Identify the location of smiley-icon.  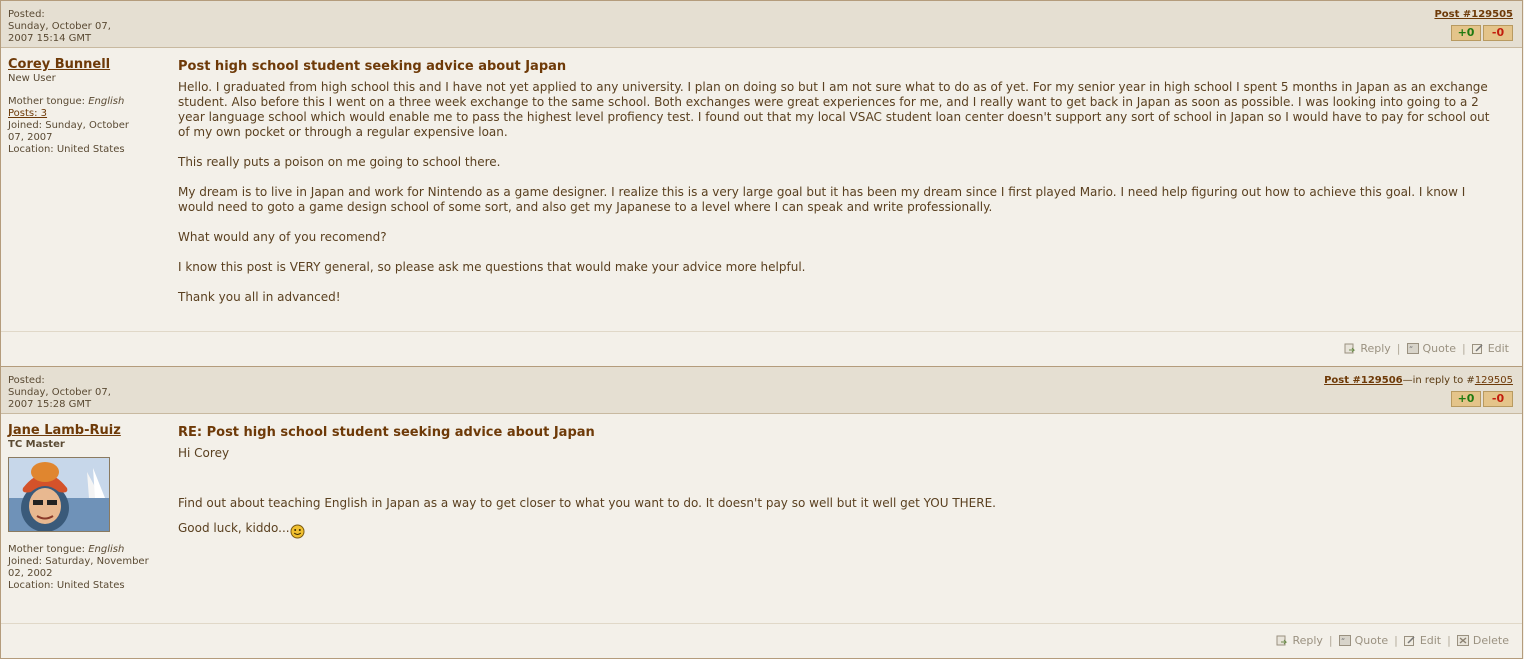
(297, 531).